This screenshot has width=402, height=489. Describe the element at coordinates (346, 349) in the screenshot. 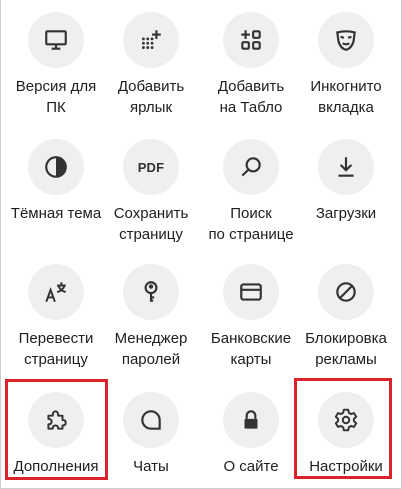

I see `menu-item-label: Блокировка рекламы` at that location.